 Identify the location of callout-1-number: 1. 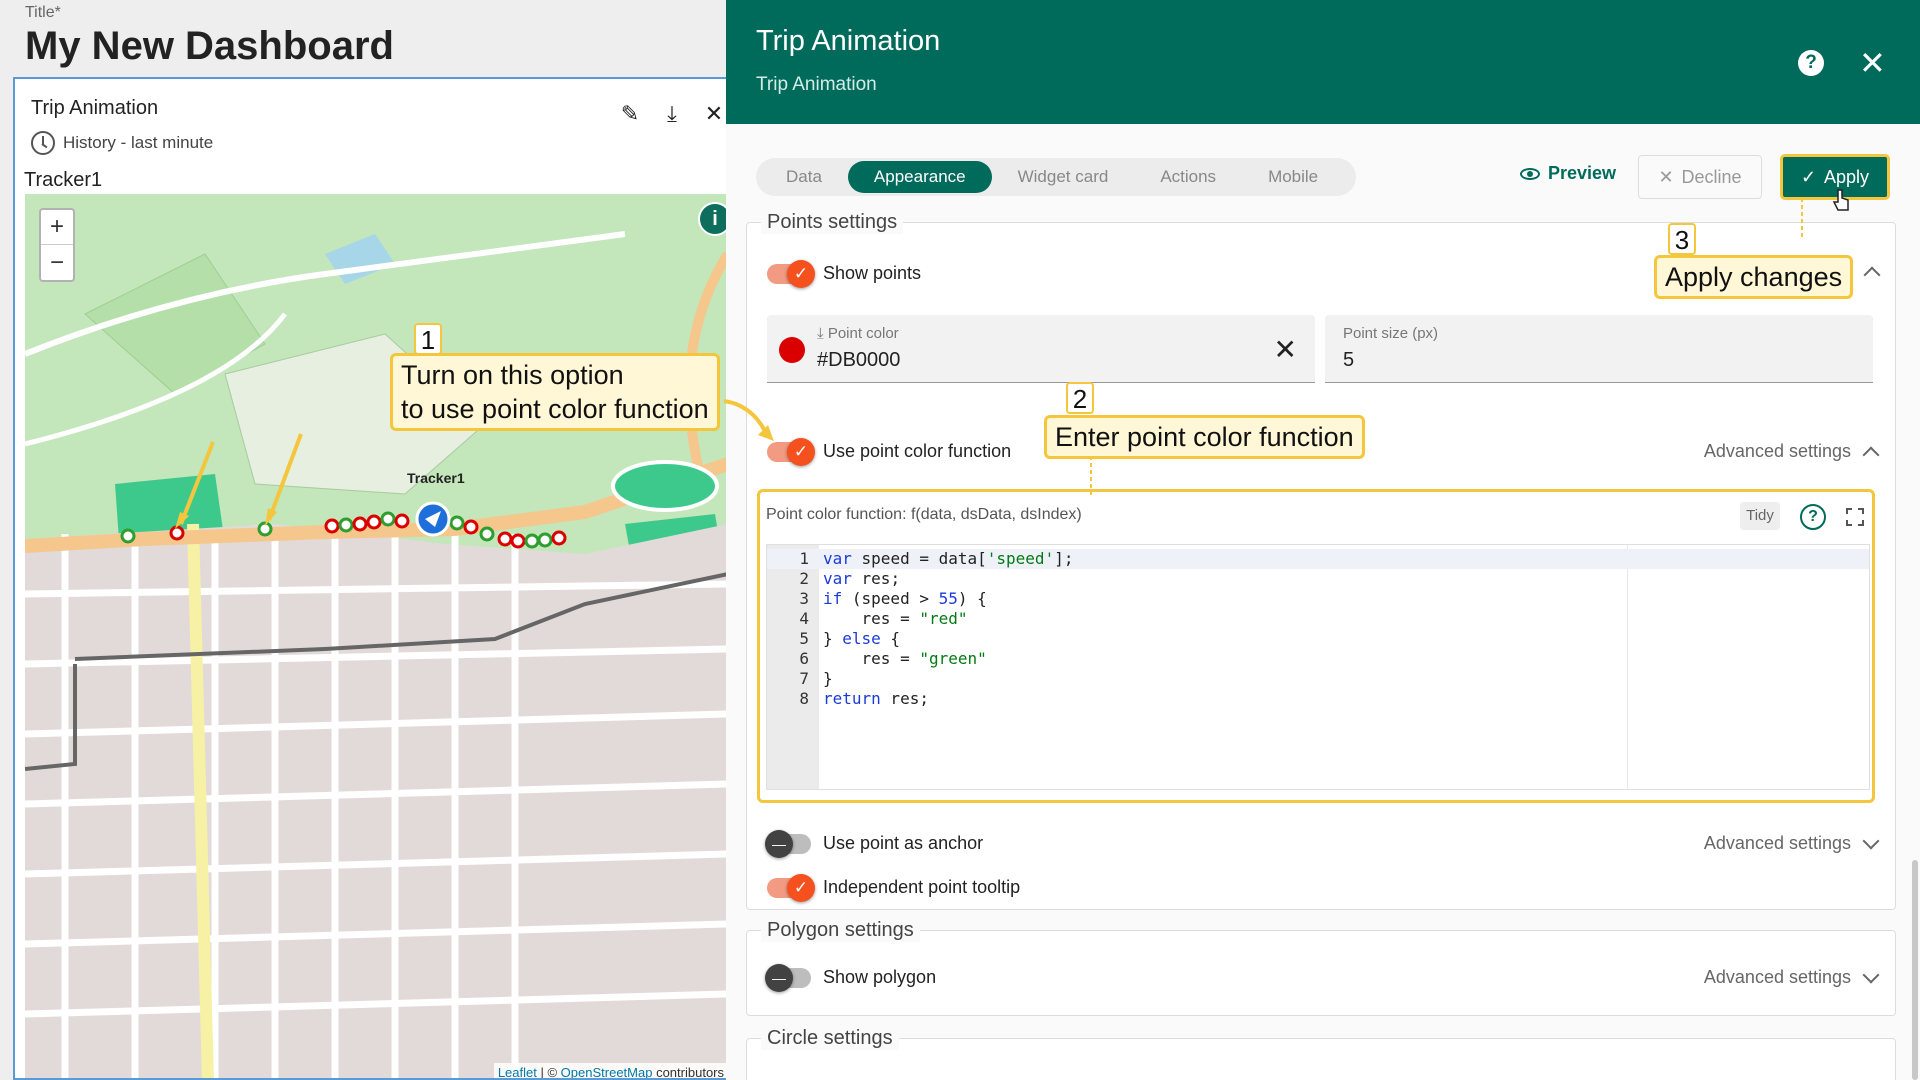
(428, 339).